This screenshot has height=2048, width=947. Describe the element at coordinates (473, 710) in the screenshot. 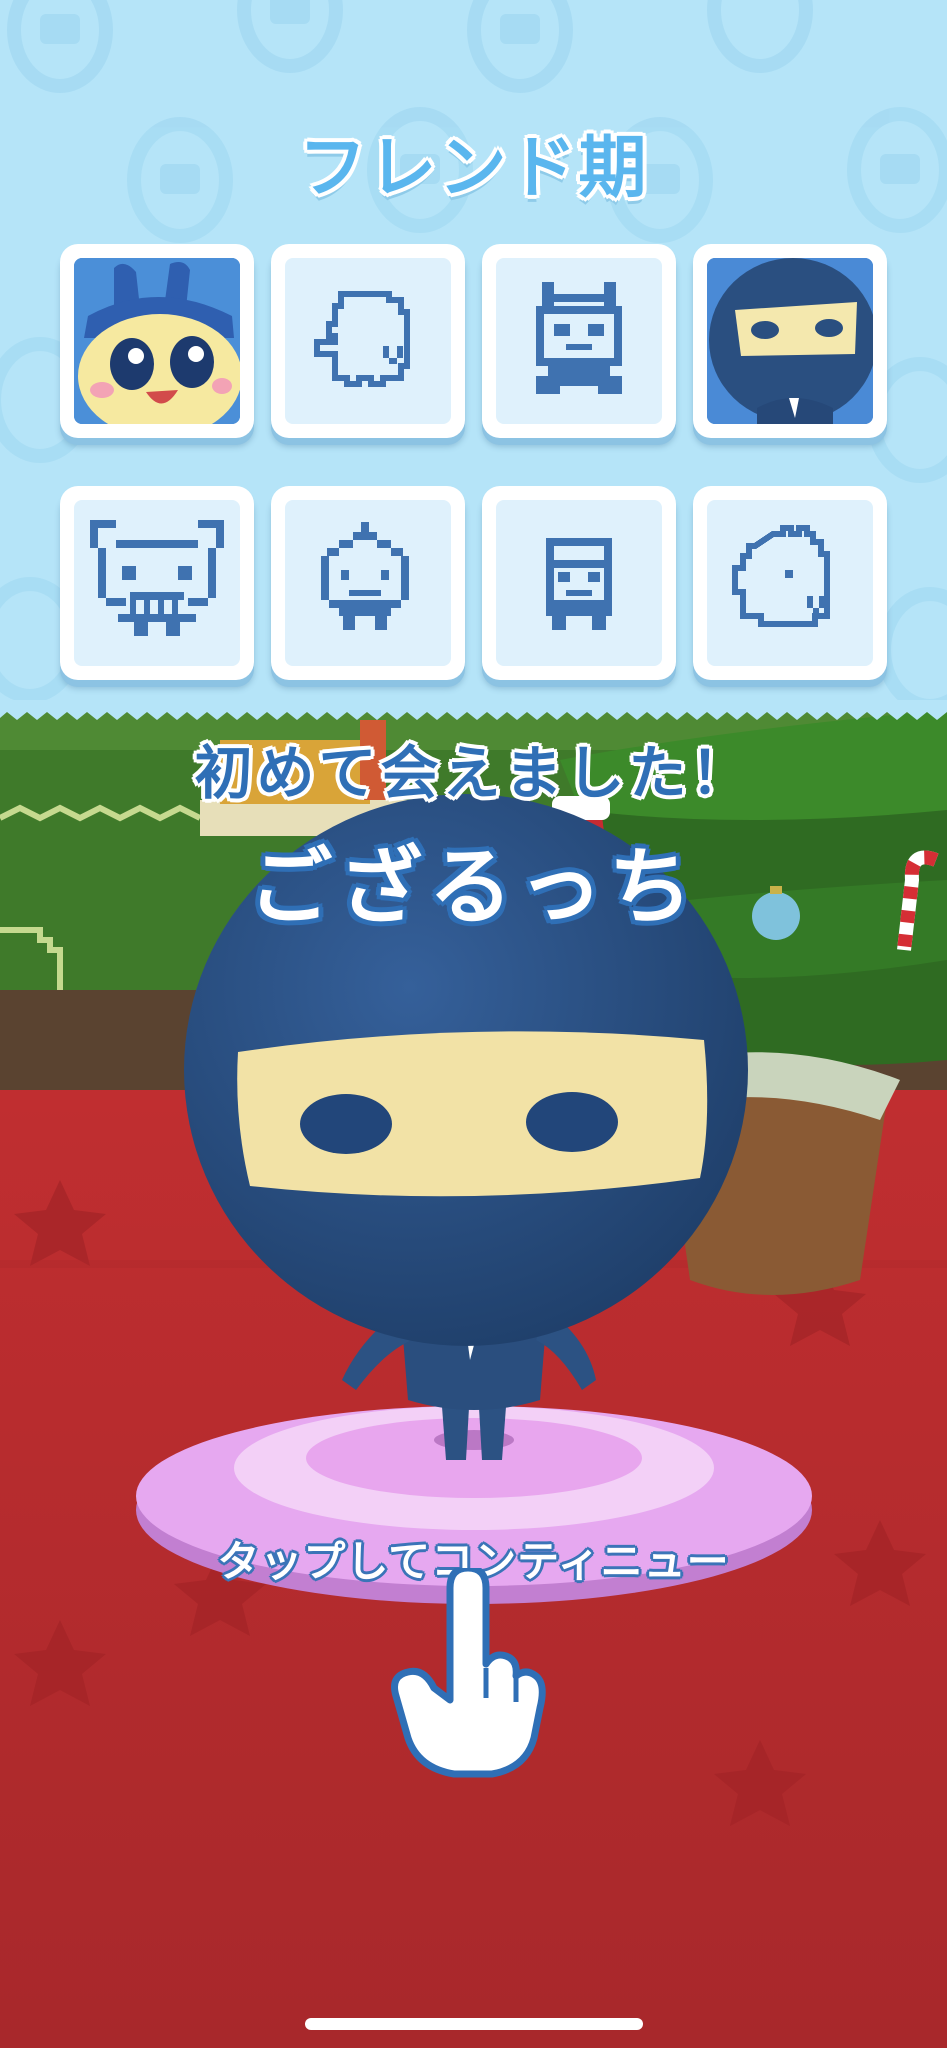

I see `zigzag-border` at that location.